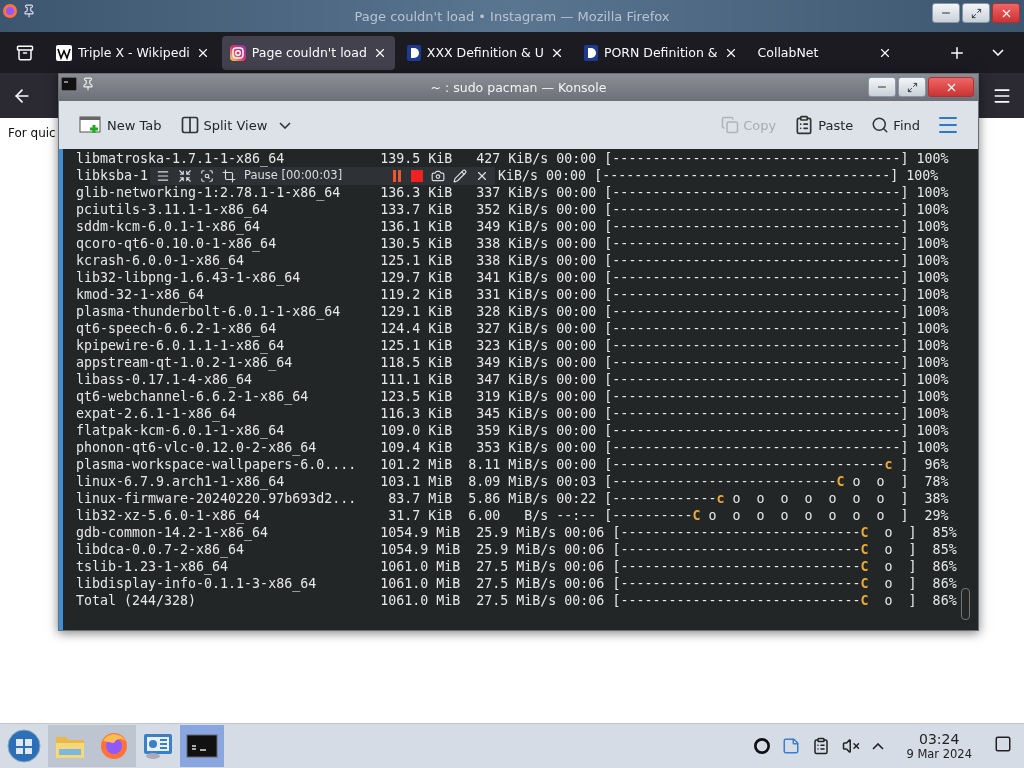 The height and width of the screenshot is (768, 1024). Describe the element at coordinates (293, 175) in the screenshot. I see `recording-status: Pause [00:00:03]` at that location.